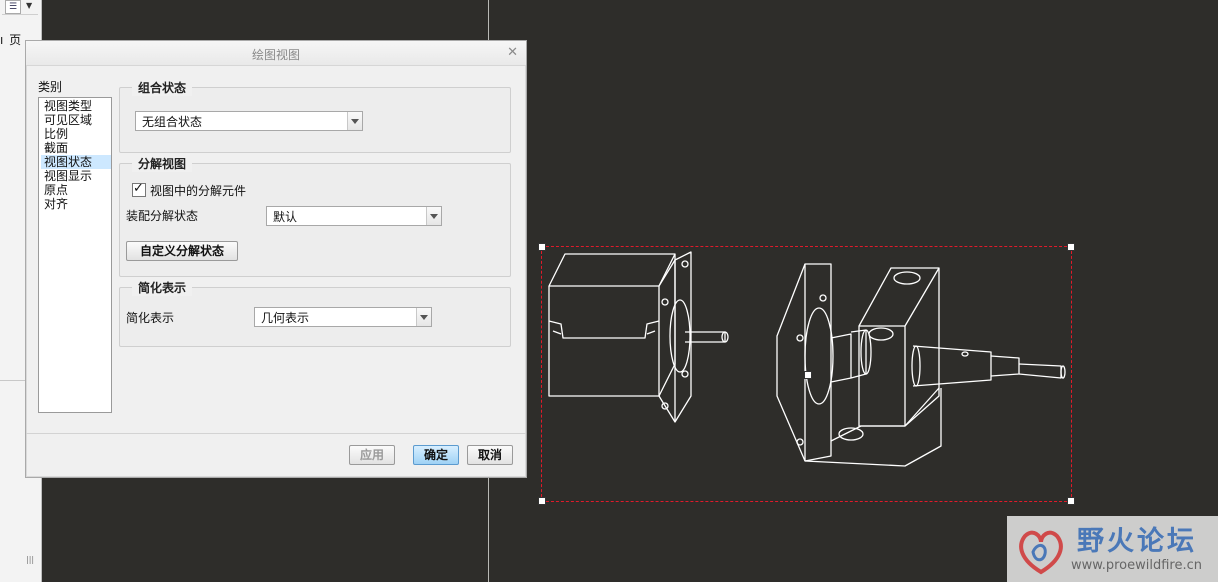 The height and width of the screenshot is (582, 1218). I want to click on category-item-view-states: 视图状态, so click(76, 162).